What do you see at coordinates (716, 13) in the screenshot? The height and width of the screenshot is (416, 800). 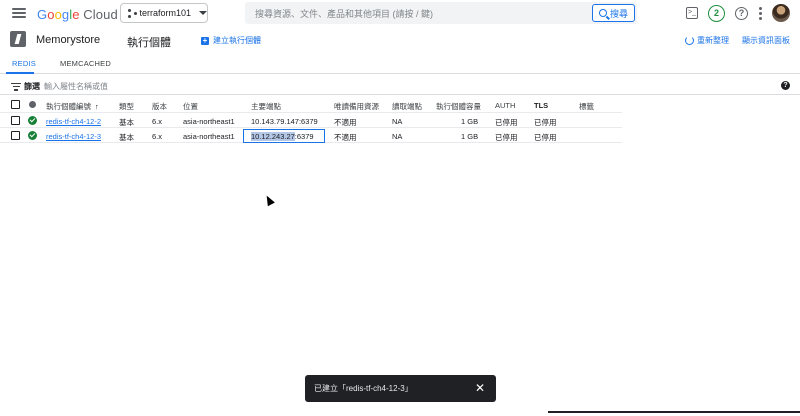 I see `notifications-icon: 2` at bounding box center [716, 13].